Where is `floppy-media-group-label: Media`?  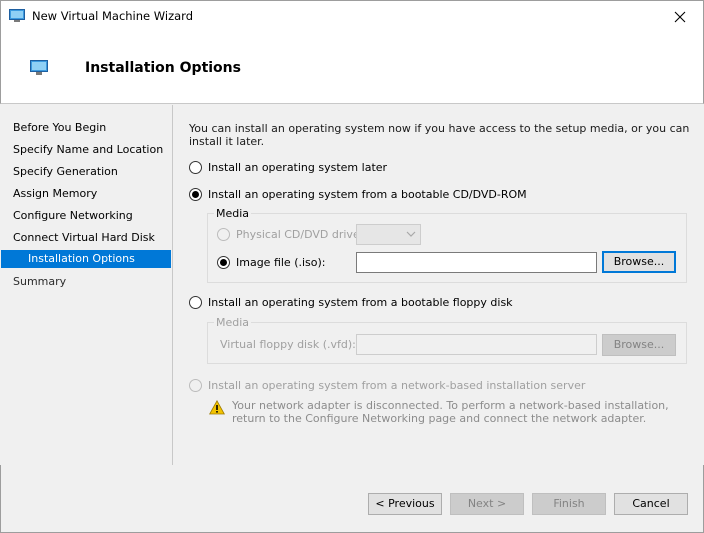
floppy-media-group-label: Media is located at coordinates (233, 322).